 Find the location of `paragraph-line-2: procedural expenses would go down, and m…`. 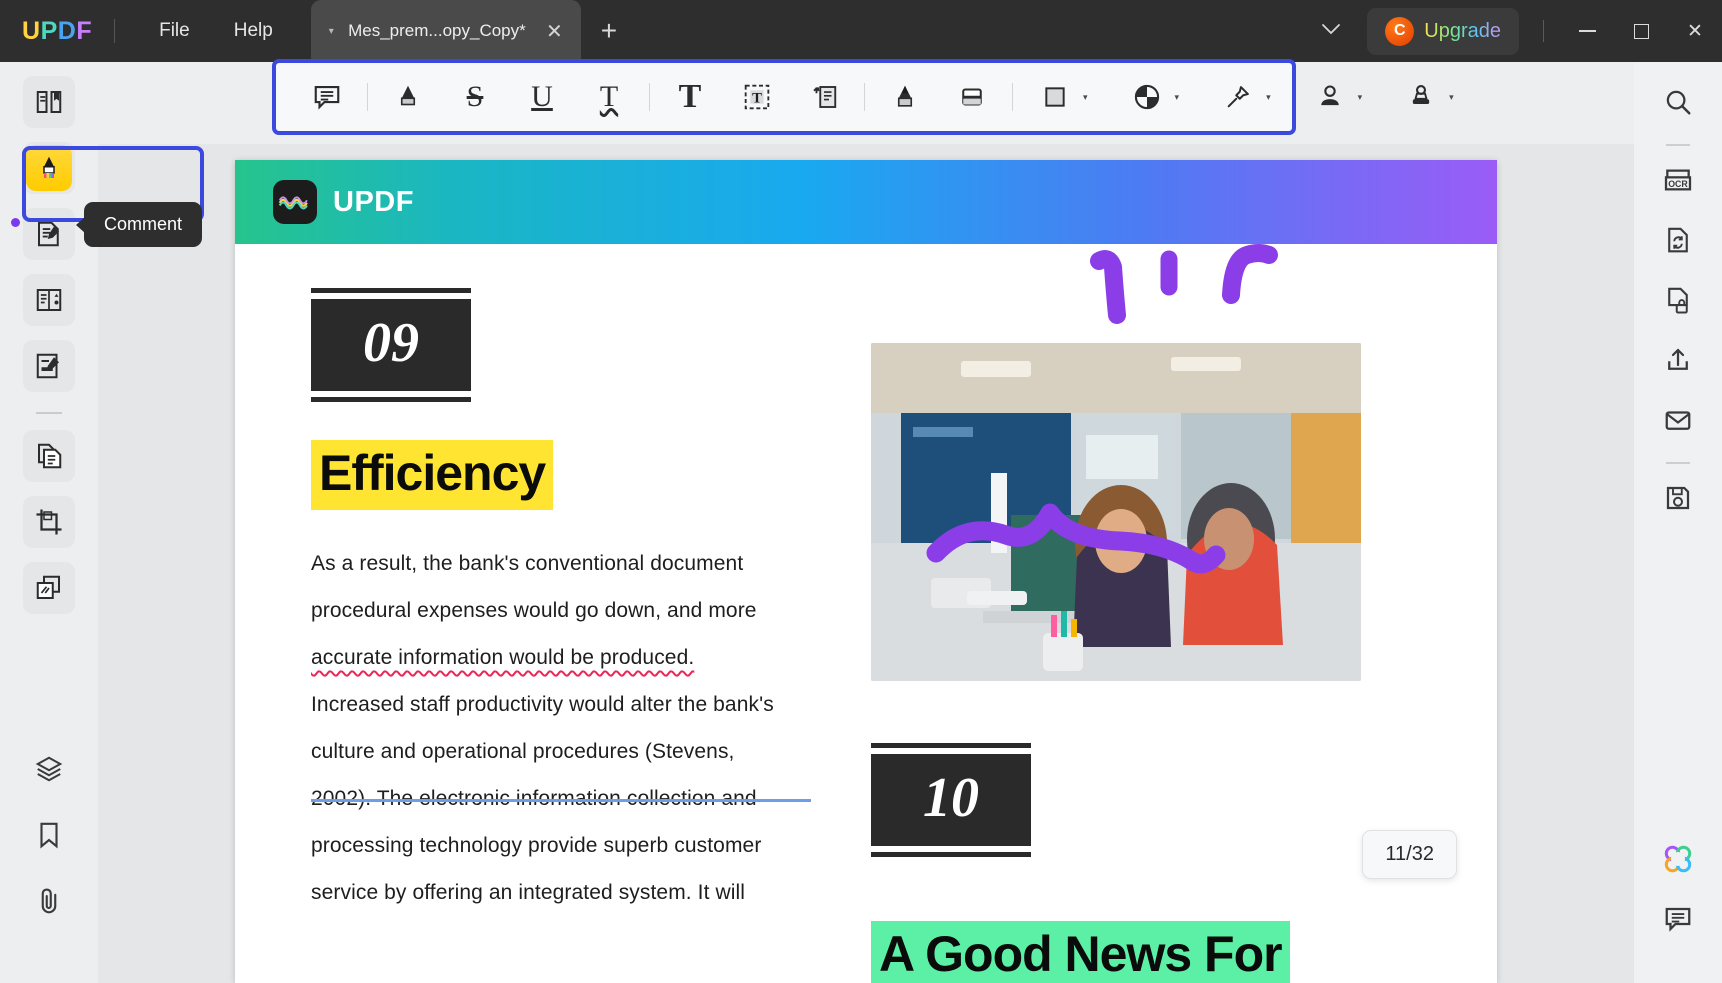

paragraph-line-2: procedural expenses would go down, and m… is located at coordinates (534, 610).